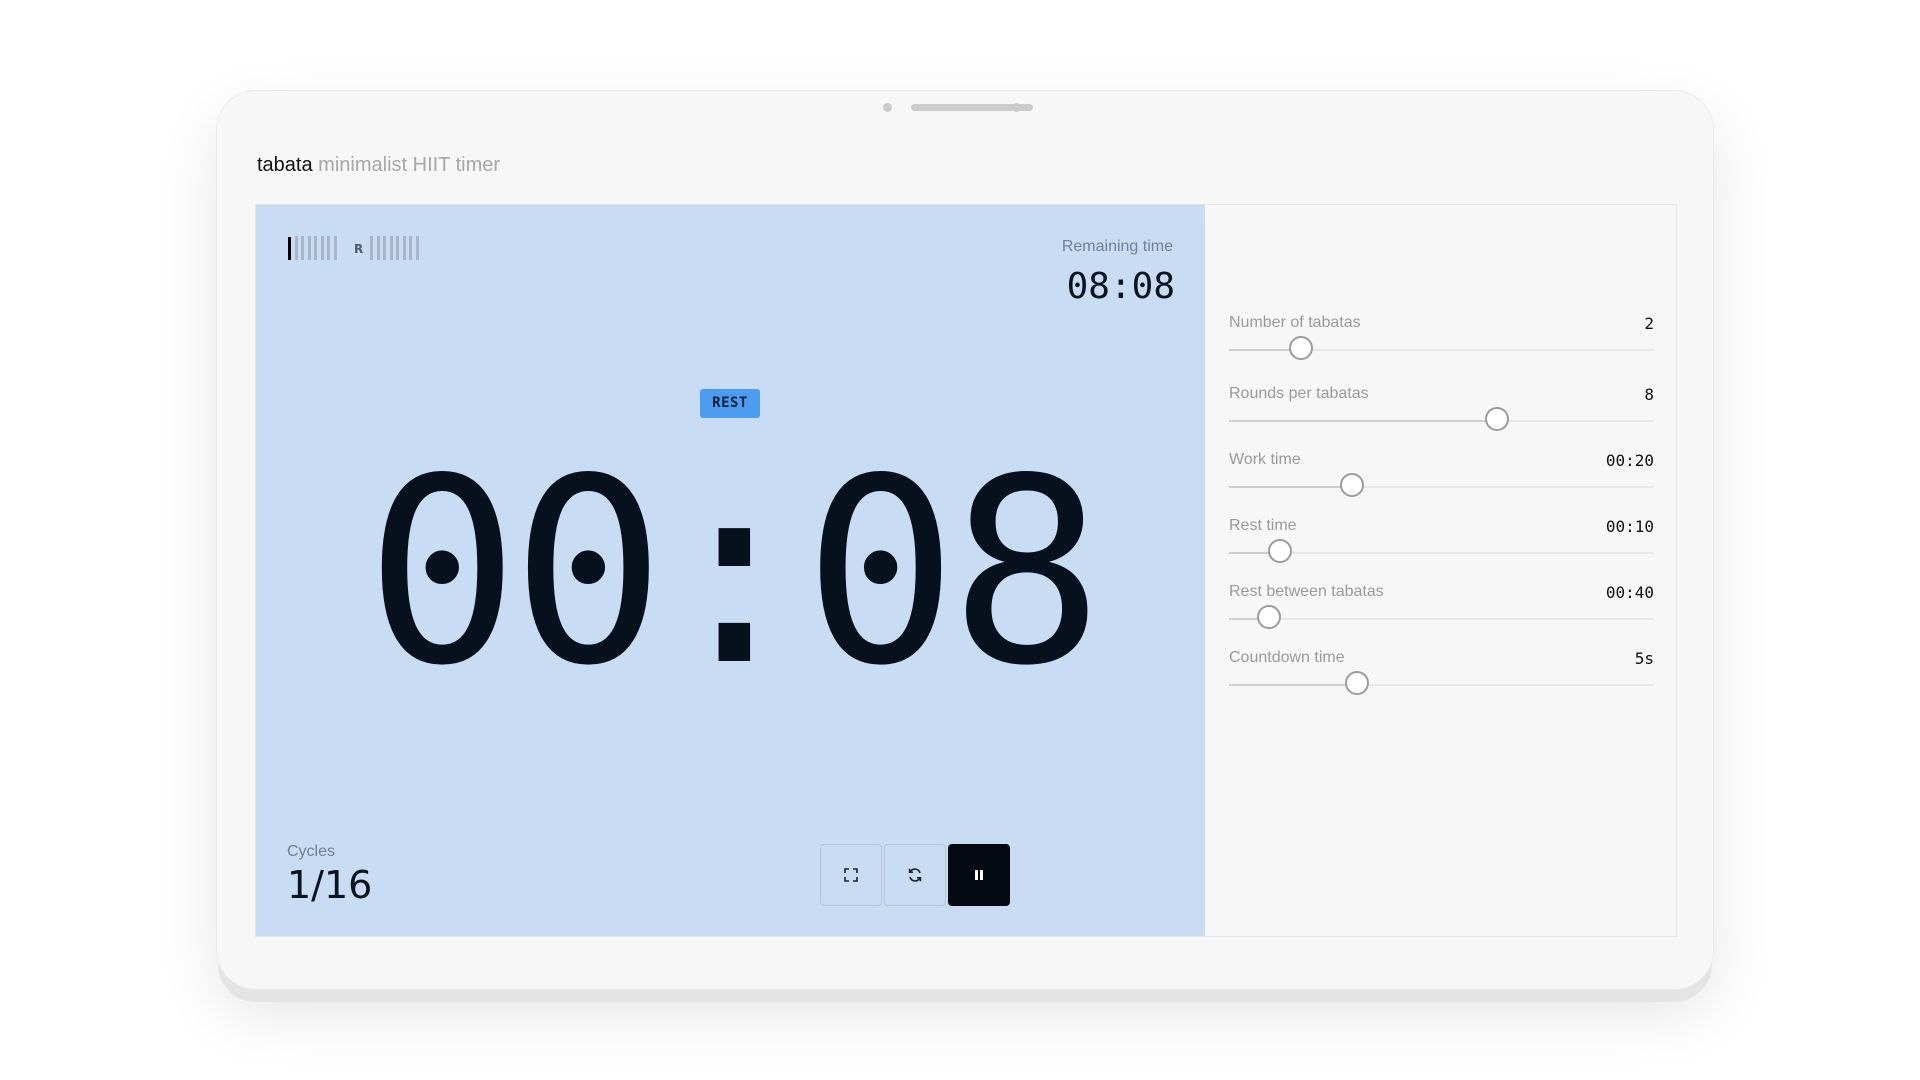 The width and height of the screenshot is (1920, 1080). What do you see at coordinates (965, 107) in the screenshot?
I see `camera-bar` at bounding box center [965, 107].